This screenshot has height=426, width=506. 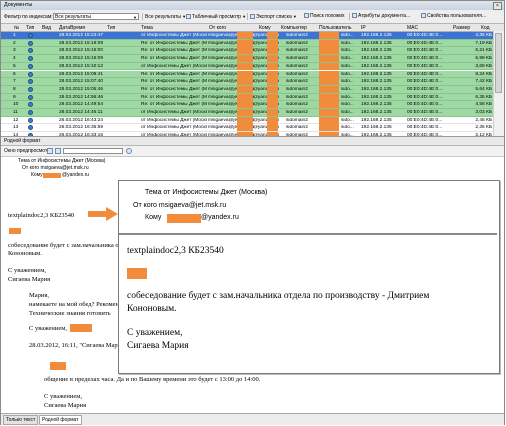 I want to click on filter-select: Все результаты ▼, so click(x=96, y=16).